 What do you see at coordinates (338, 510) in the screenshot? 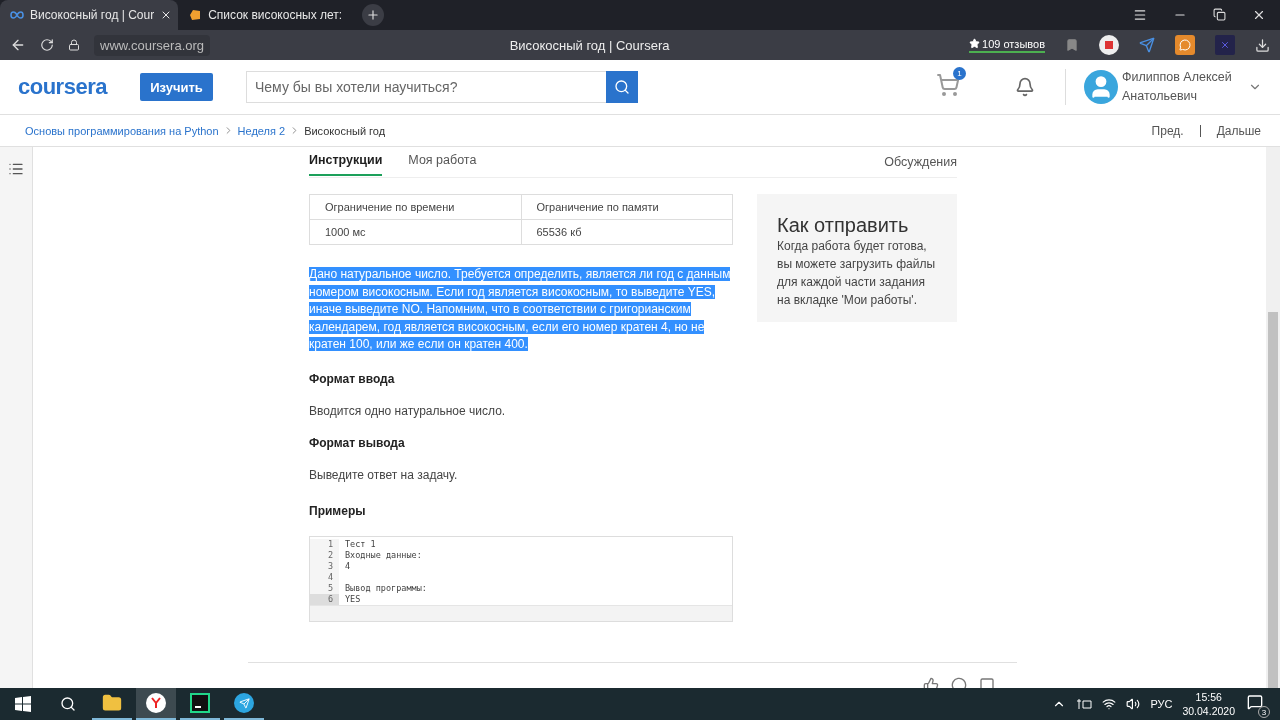
I see `section-heading: Примеры` at bounding box center [338, 510].